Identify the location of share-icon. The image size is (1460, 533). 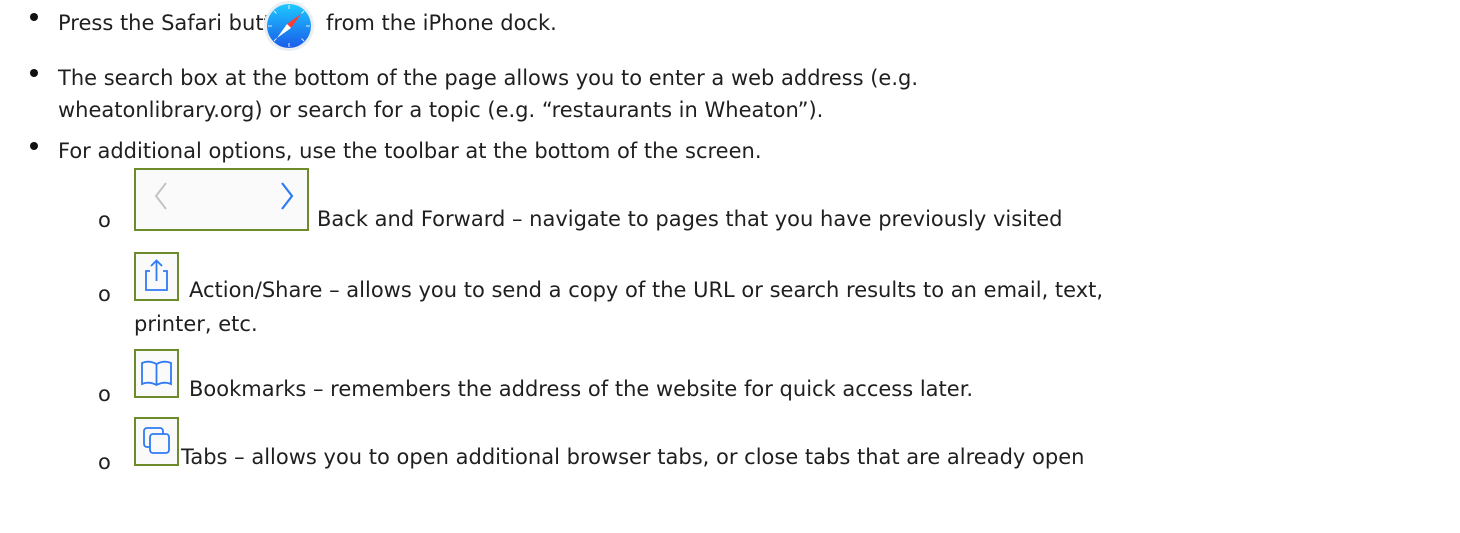
(156, 276).